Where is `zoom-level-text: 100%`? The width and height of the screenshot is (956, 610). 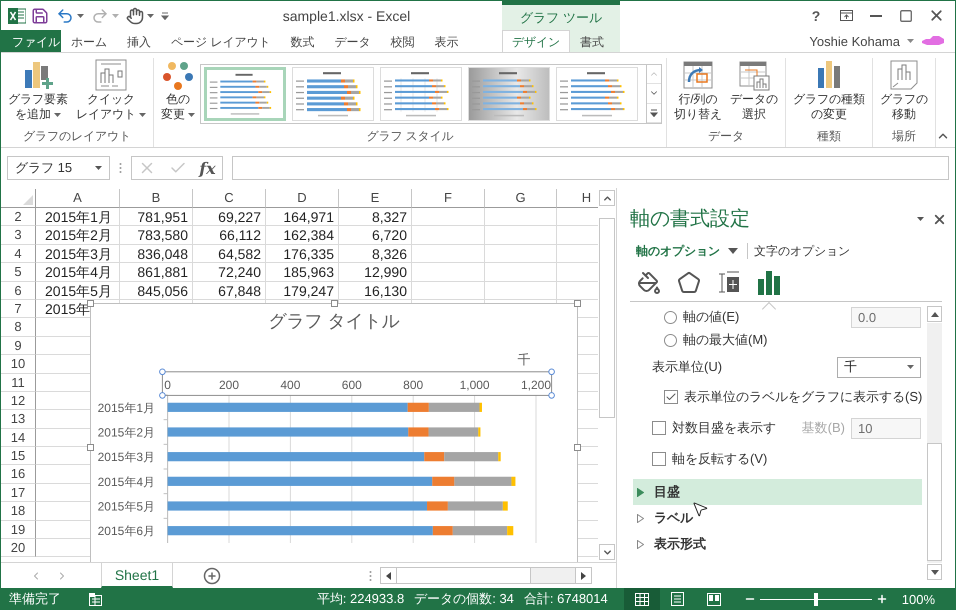
zoom-level-text: 100% is located at coordinates (918, 599).